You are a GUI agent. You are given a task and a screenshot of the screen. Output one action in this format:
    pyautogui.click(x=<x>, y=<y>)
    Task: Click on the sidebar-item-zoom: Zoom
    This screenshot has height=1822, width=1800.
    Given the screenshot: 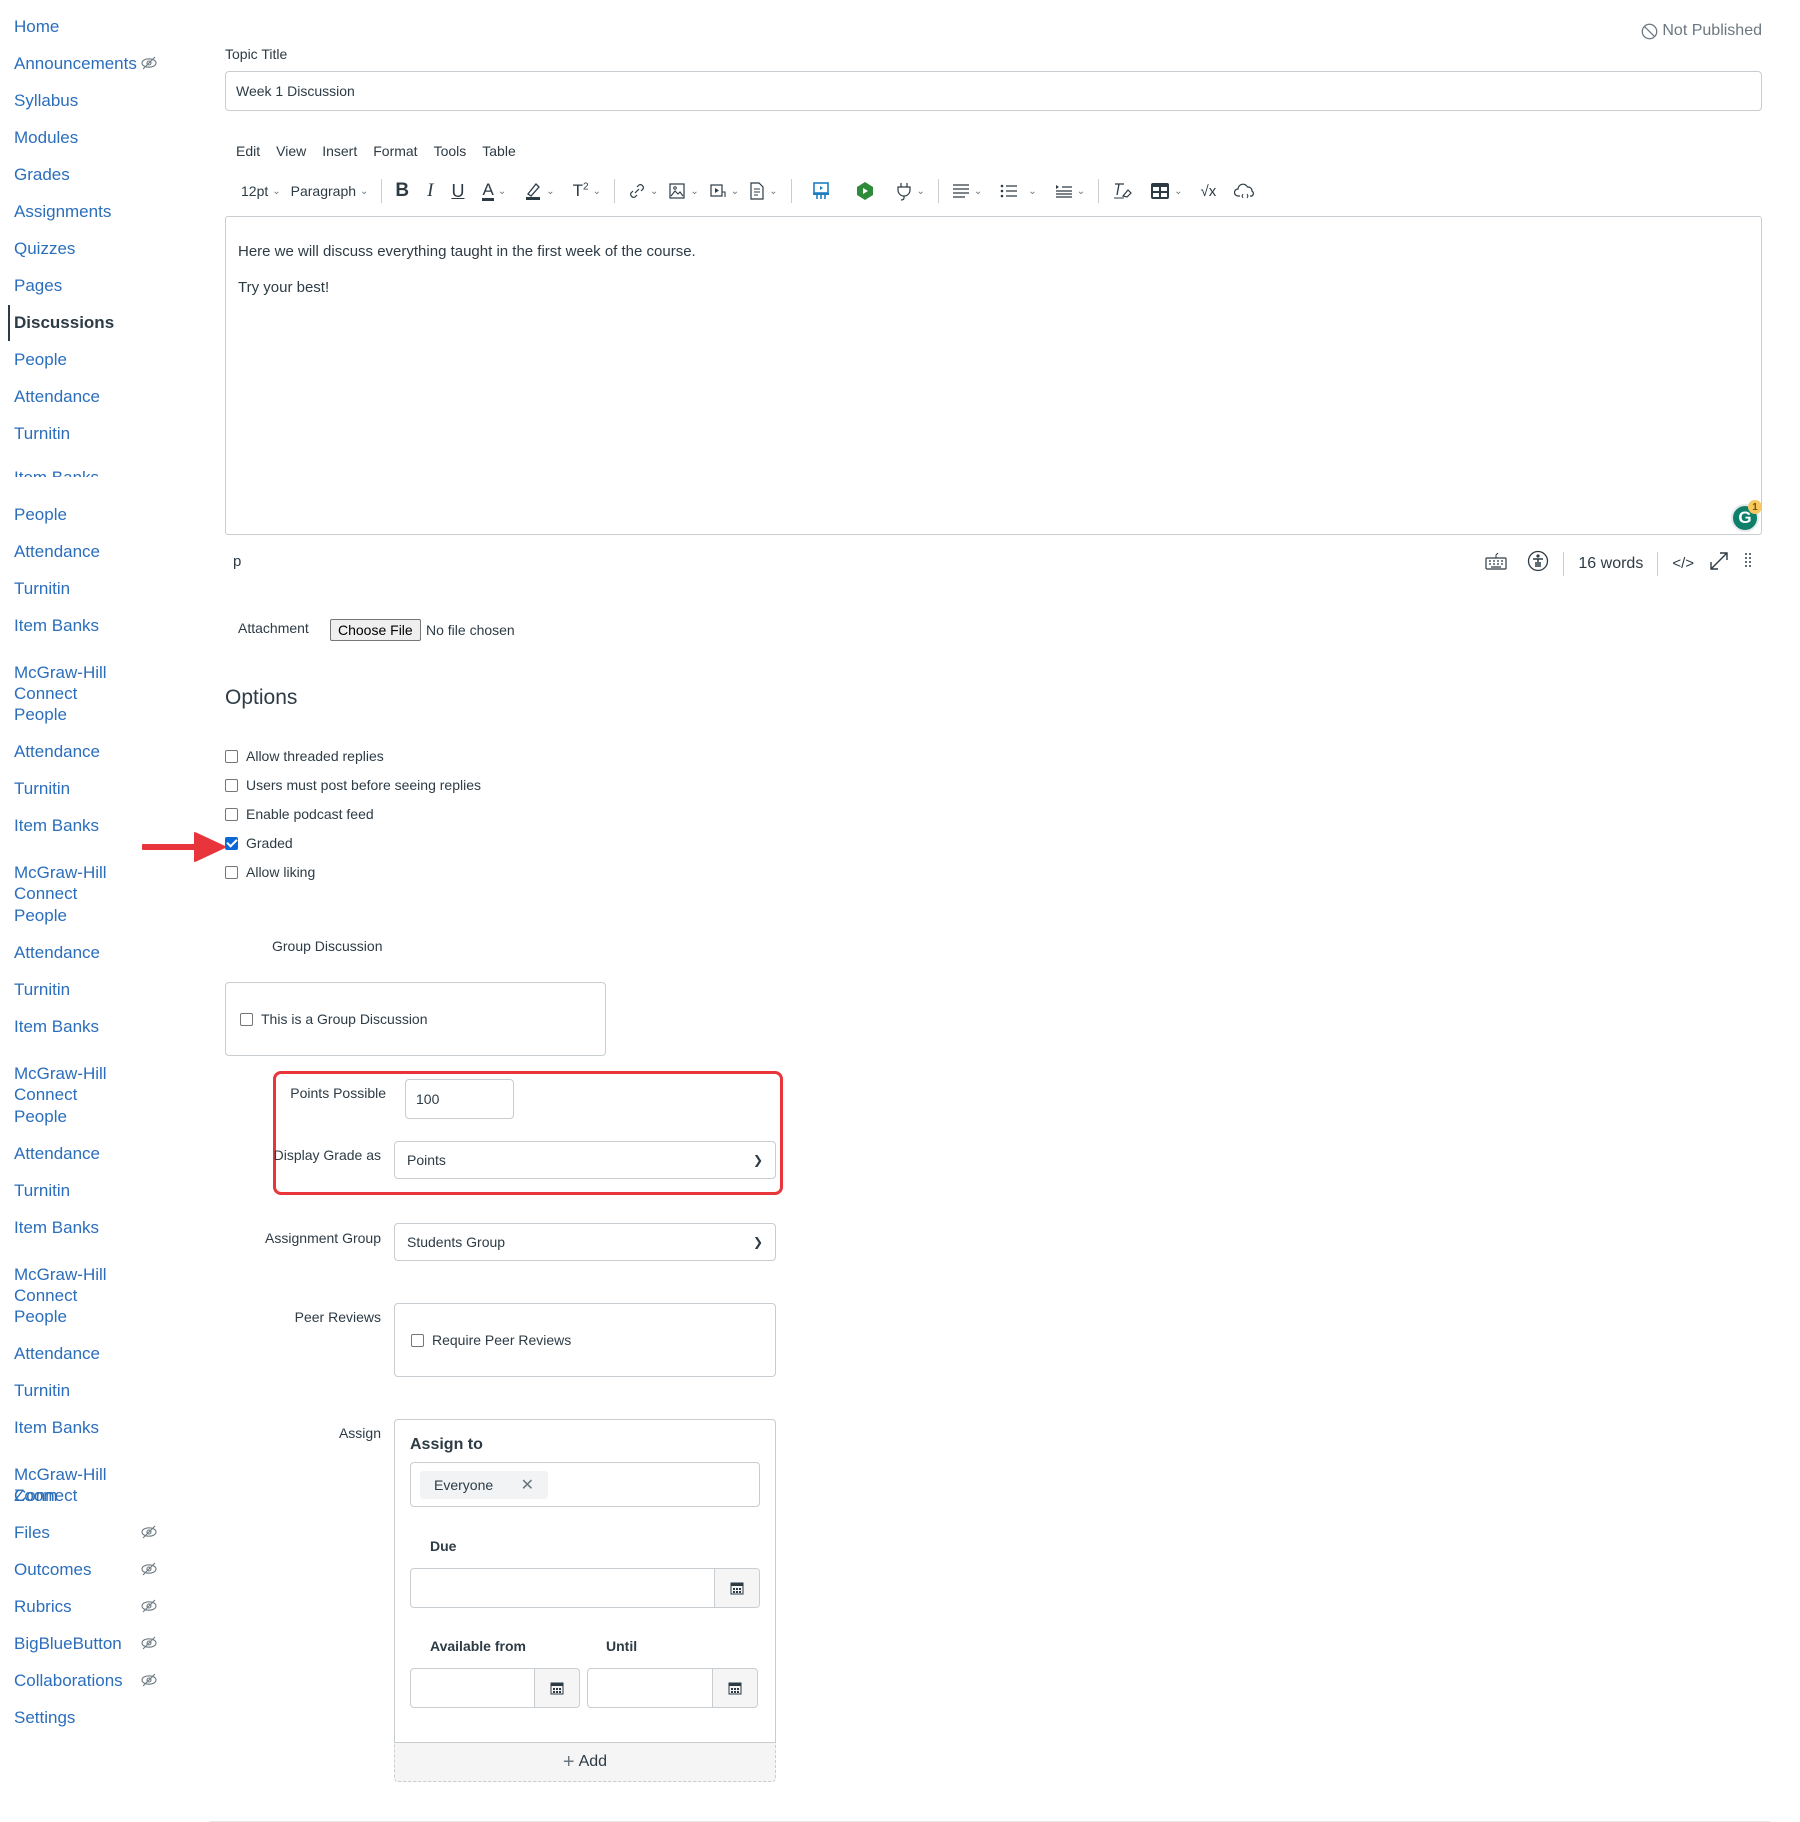 What is the action you would take?
    pyautogui.click(x=35, y=1495)
    